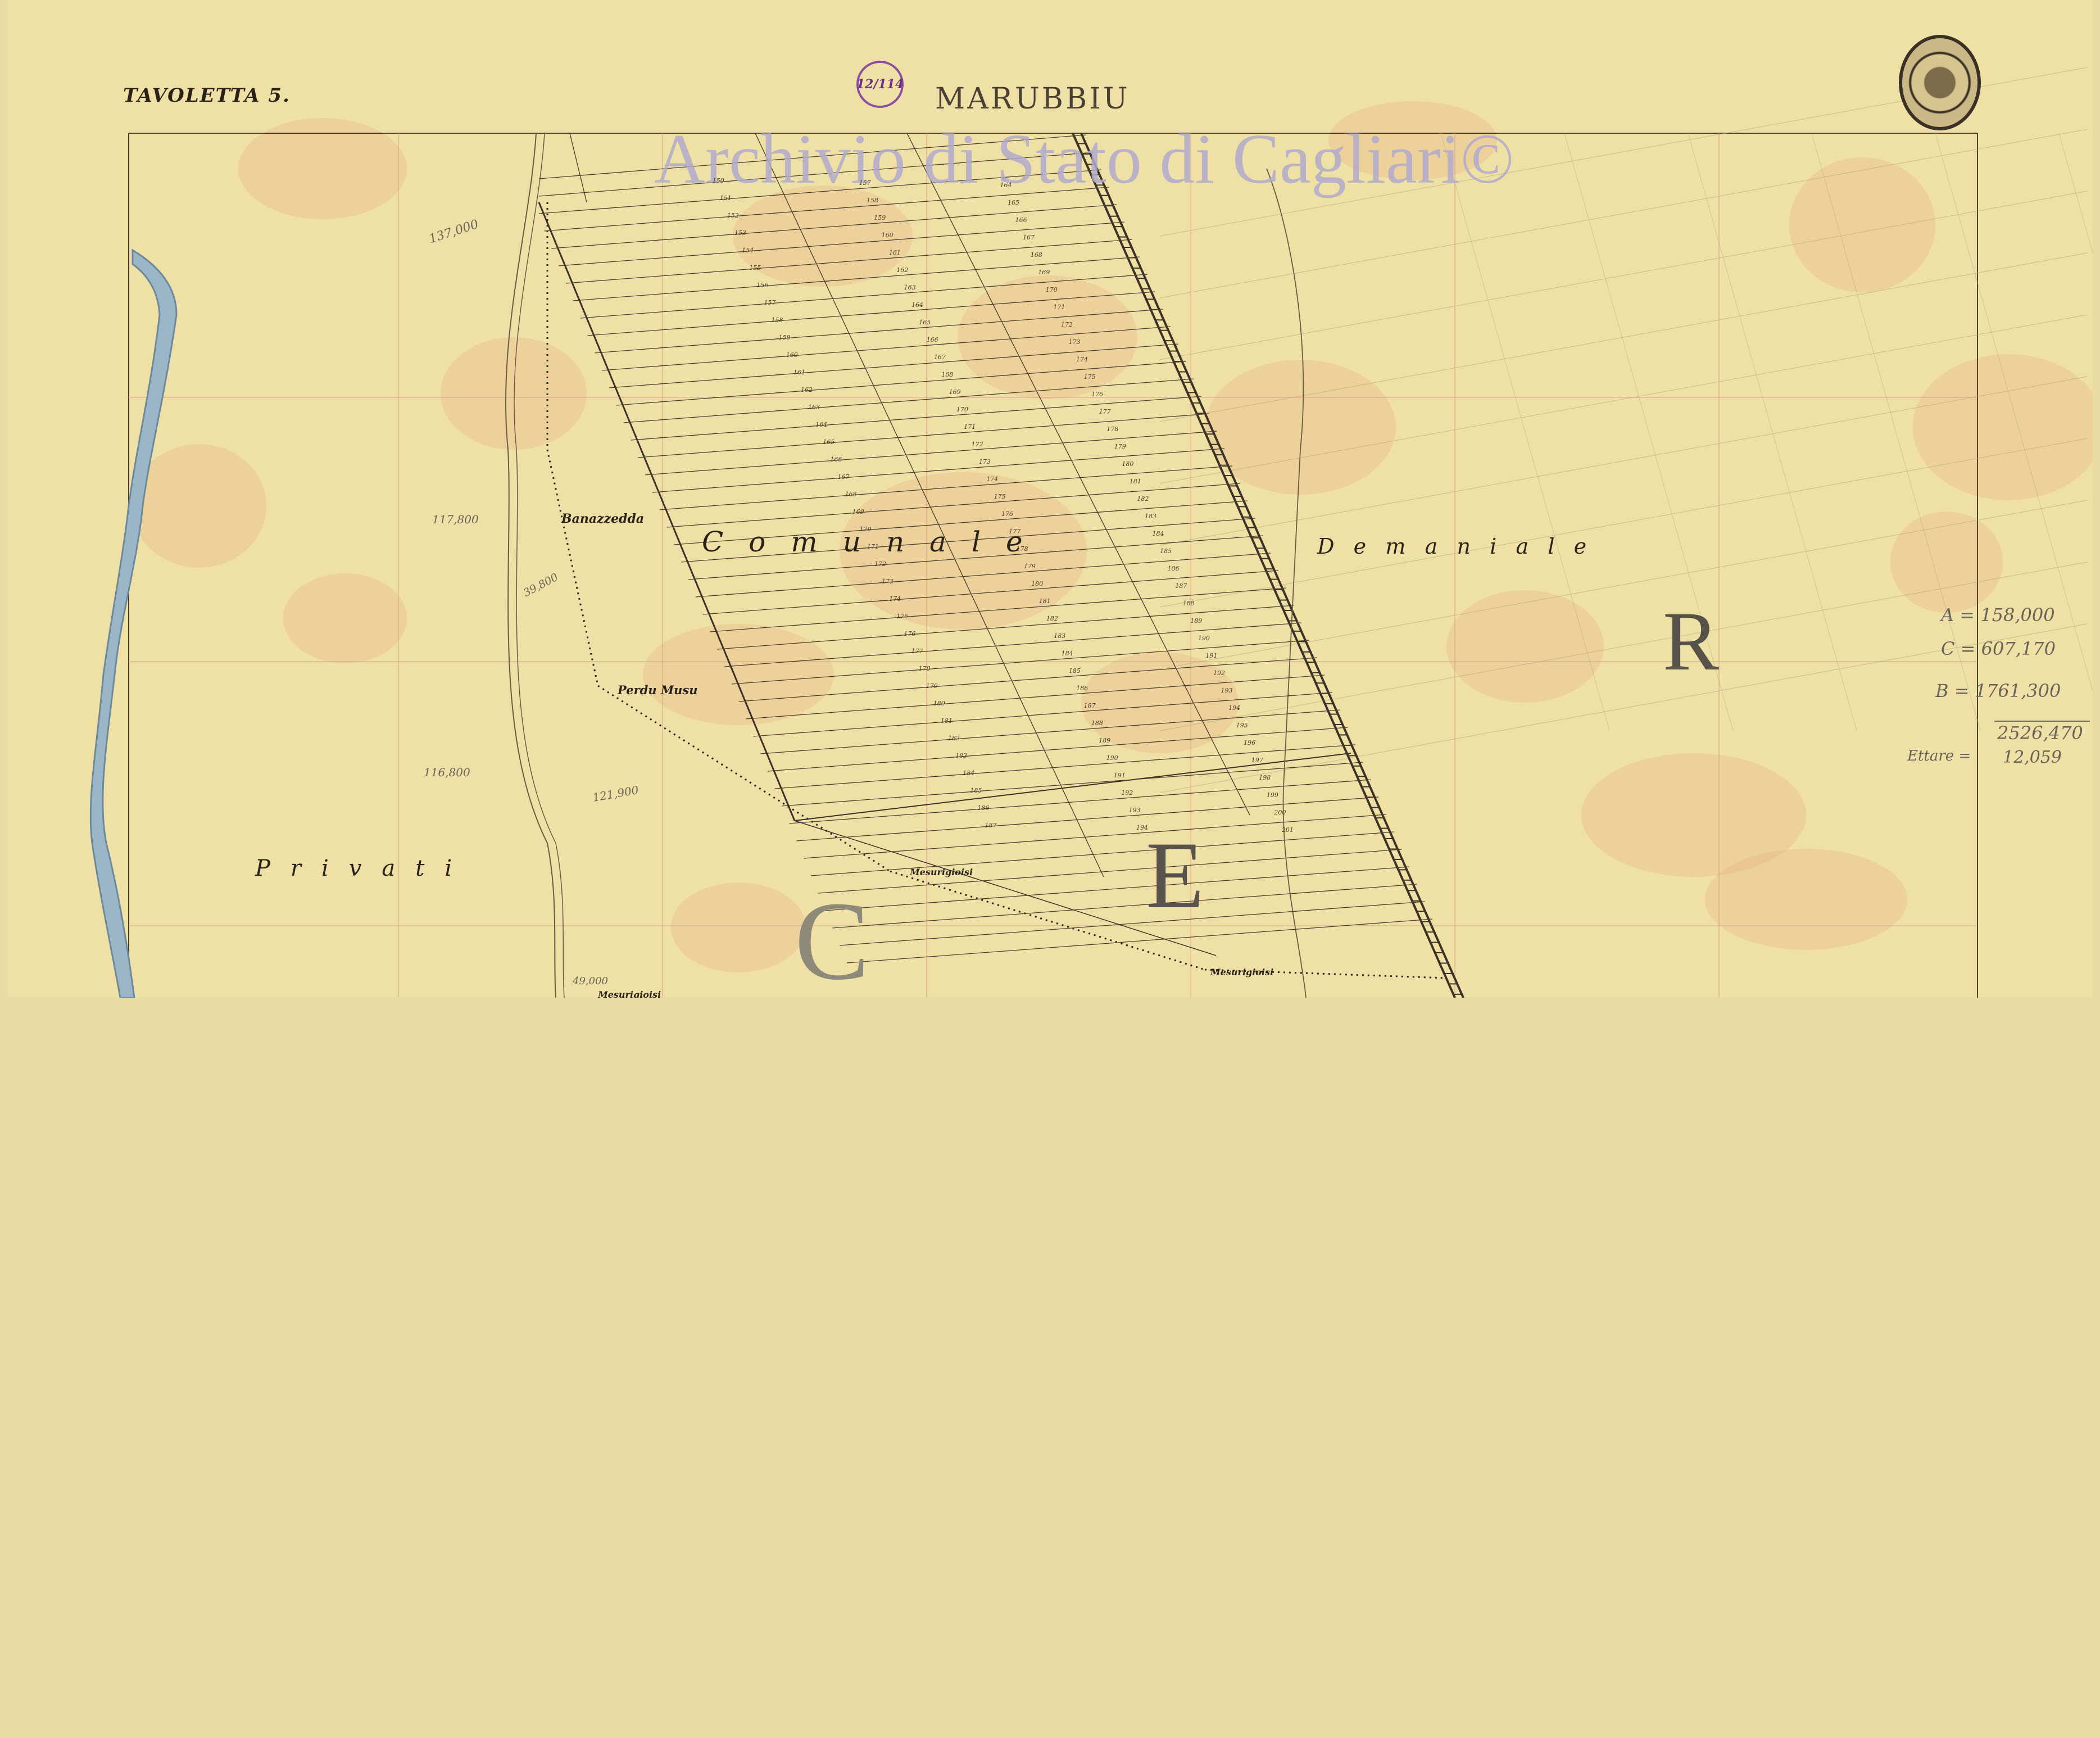  Describe the element at coordinates (1175, 875) in the screenshot. I see `zone-letter-e: E` at that location.